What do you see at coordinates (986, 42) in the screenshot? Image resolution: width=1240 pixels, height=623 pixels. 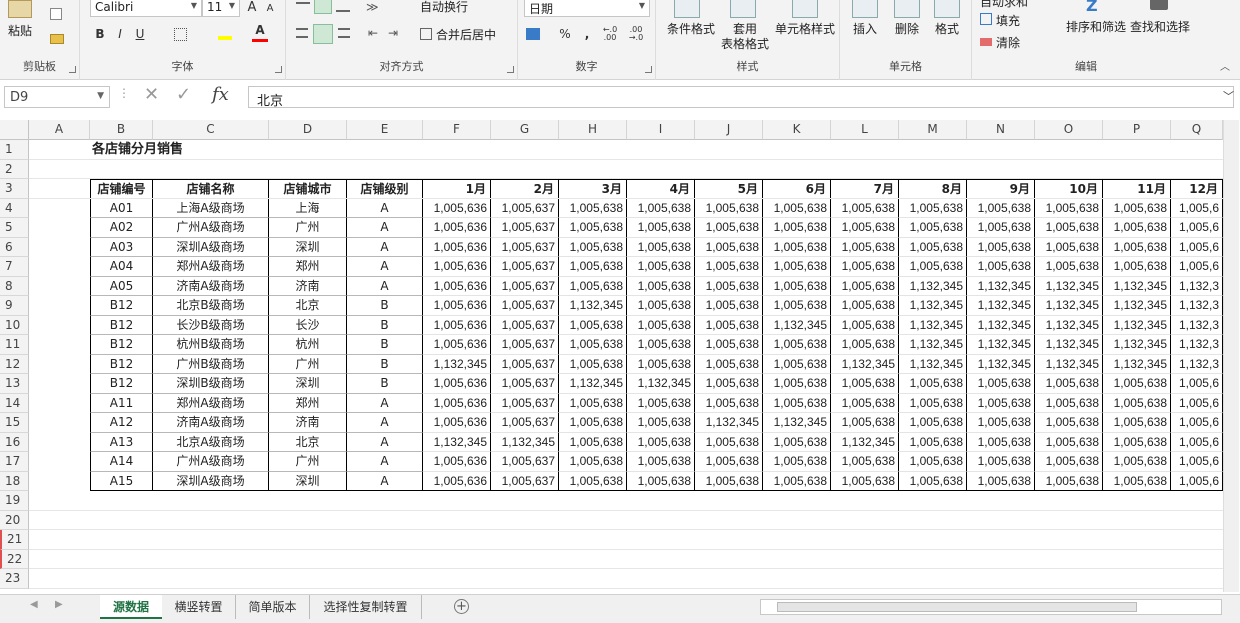 I see `clear-icon` at bounding box center [986, 42].